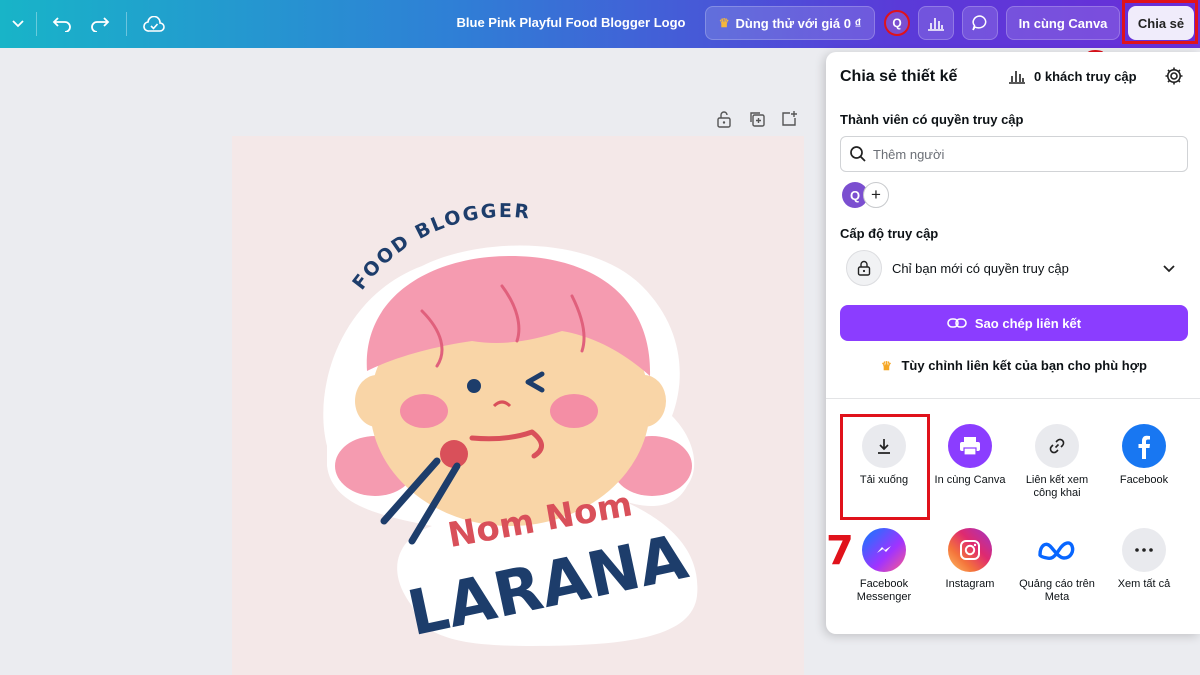  I want to click on divider, so click(1013, 398).